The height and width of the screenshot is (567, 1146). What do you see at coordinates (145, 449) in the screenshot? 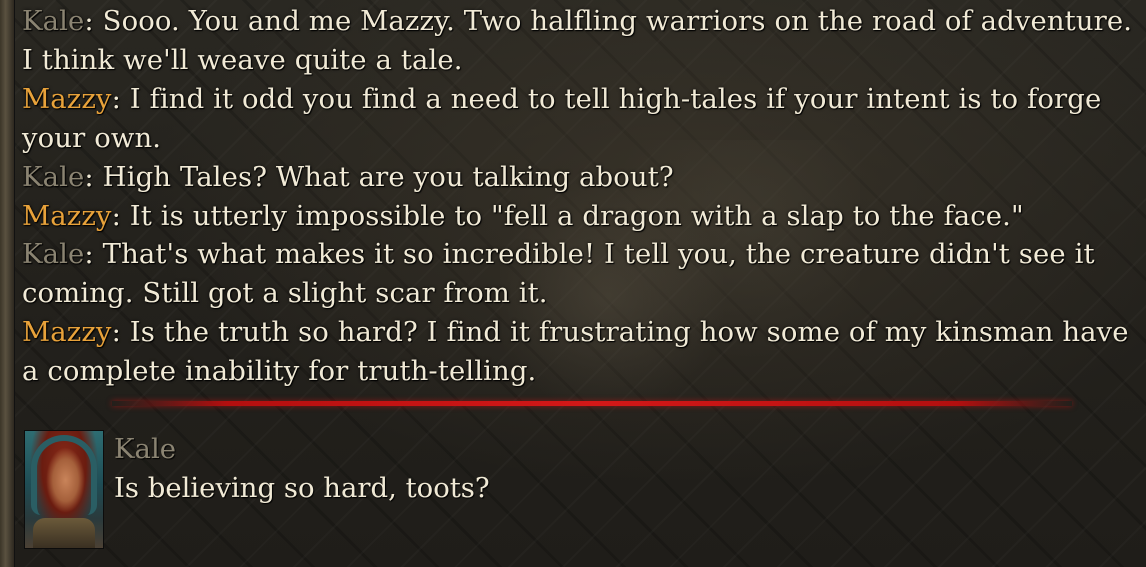
I see `current-speaker-name: Kale` at bounding box center [145, 449].